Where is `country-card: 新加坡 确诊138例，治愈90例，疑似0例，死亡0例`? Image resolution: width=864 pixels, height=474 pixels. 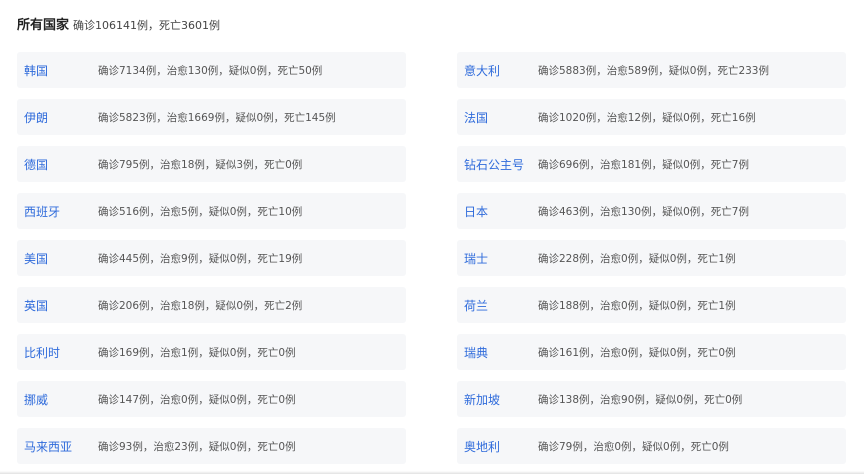
country-card: 新加坡 确诊138例，治愈90例，疑似0例，死亡0例 is located at coordinates (651, 399).